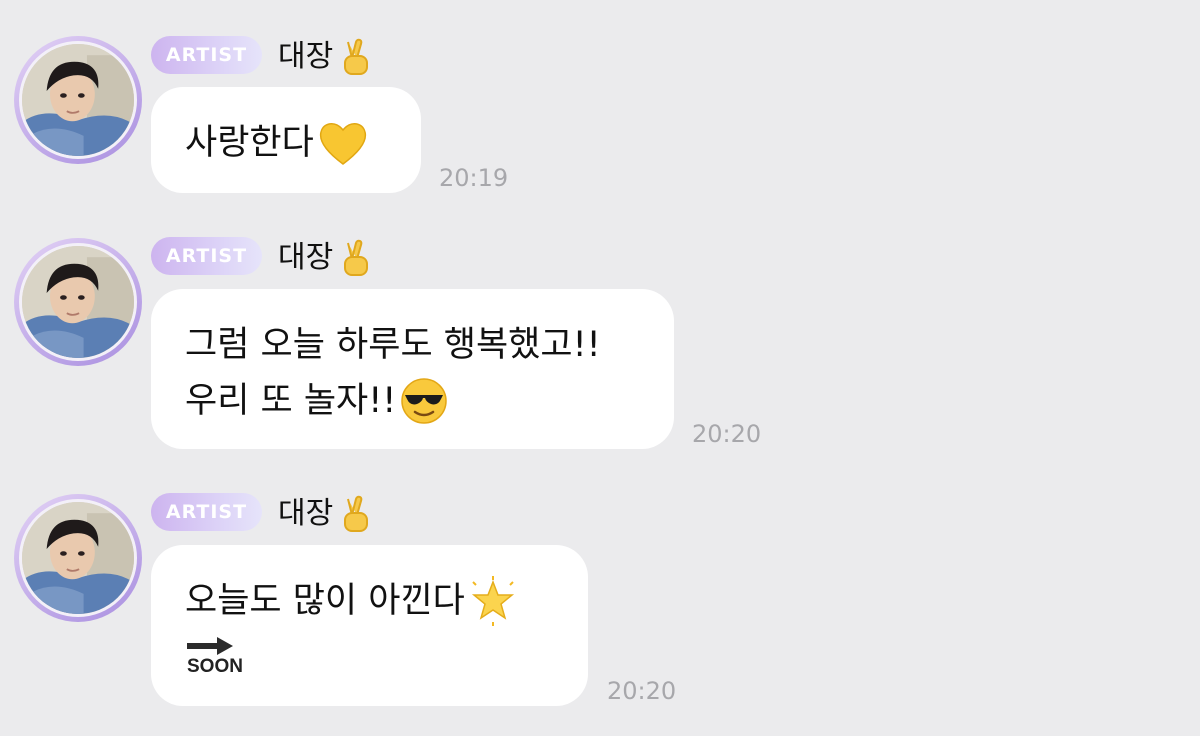  I want to click on message-time: 20:19, so click(474, 178).